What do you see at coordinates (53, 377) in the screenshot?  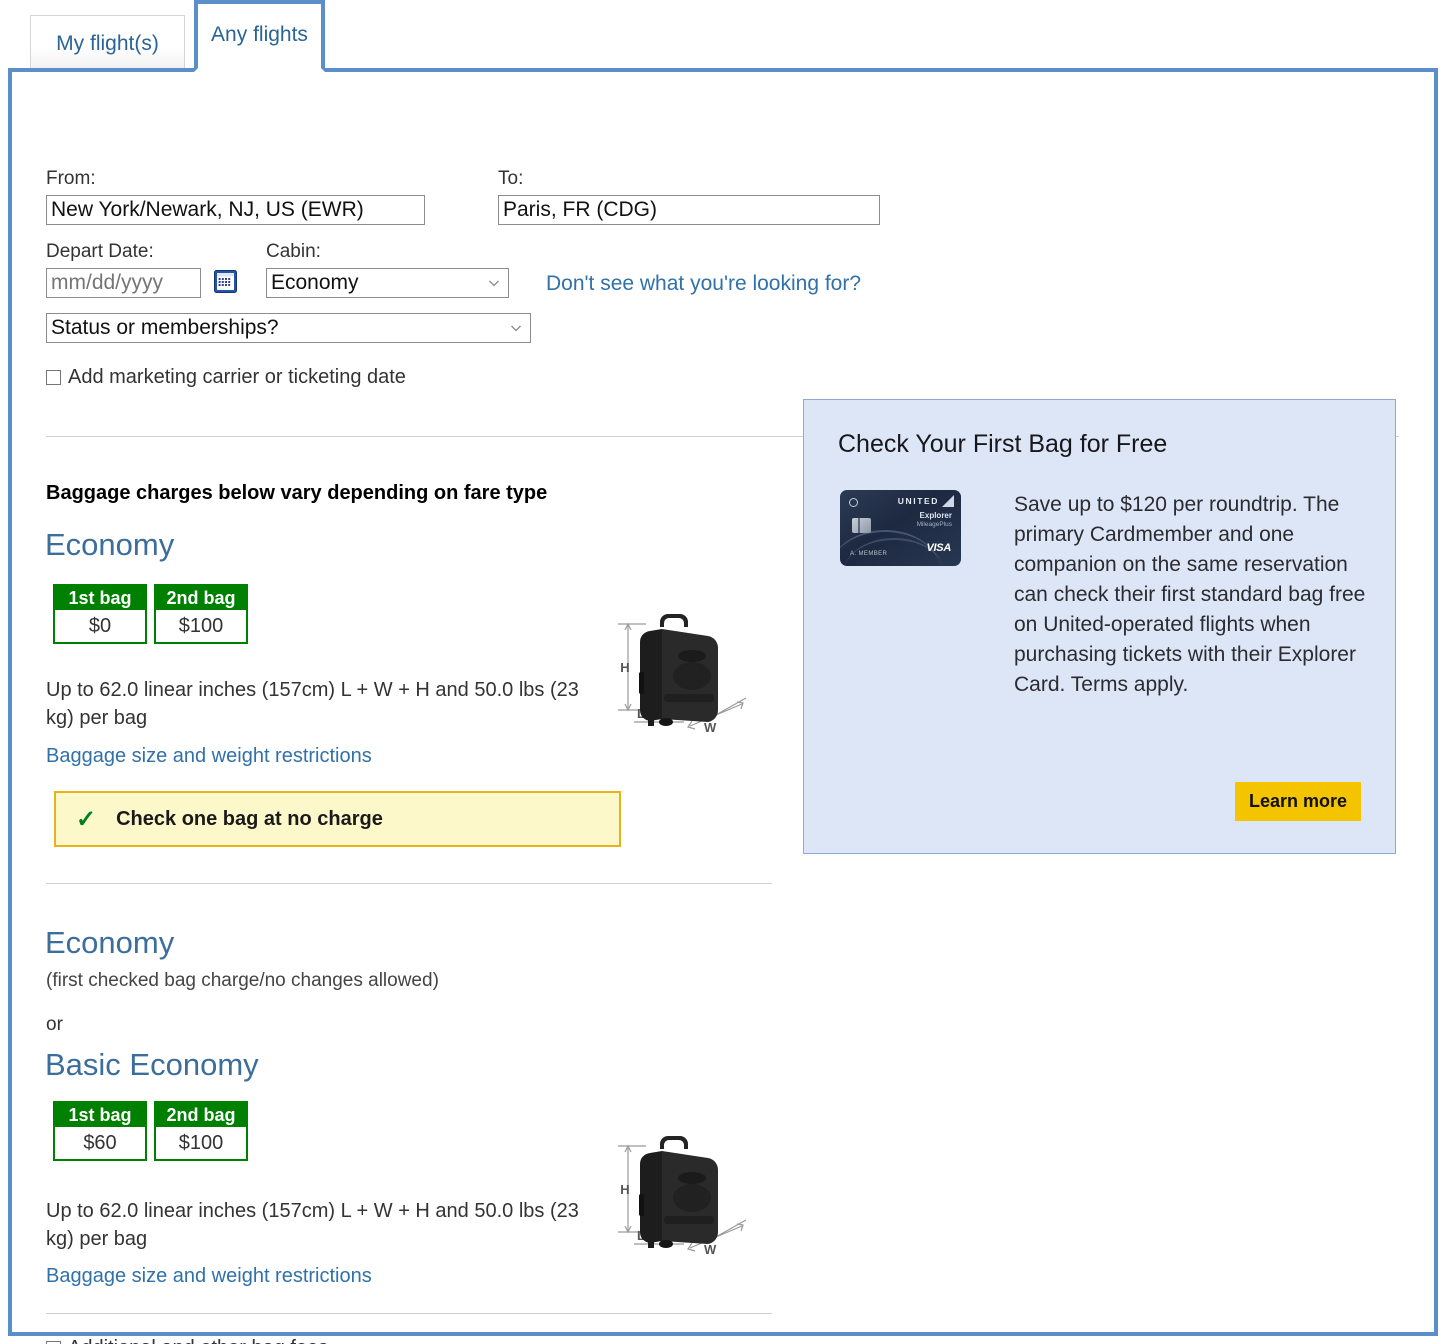 I see `marketing-carrier-checkbox` at bounding box center [53, 377].